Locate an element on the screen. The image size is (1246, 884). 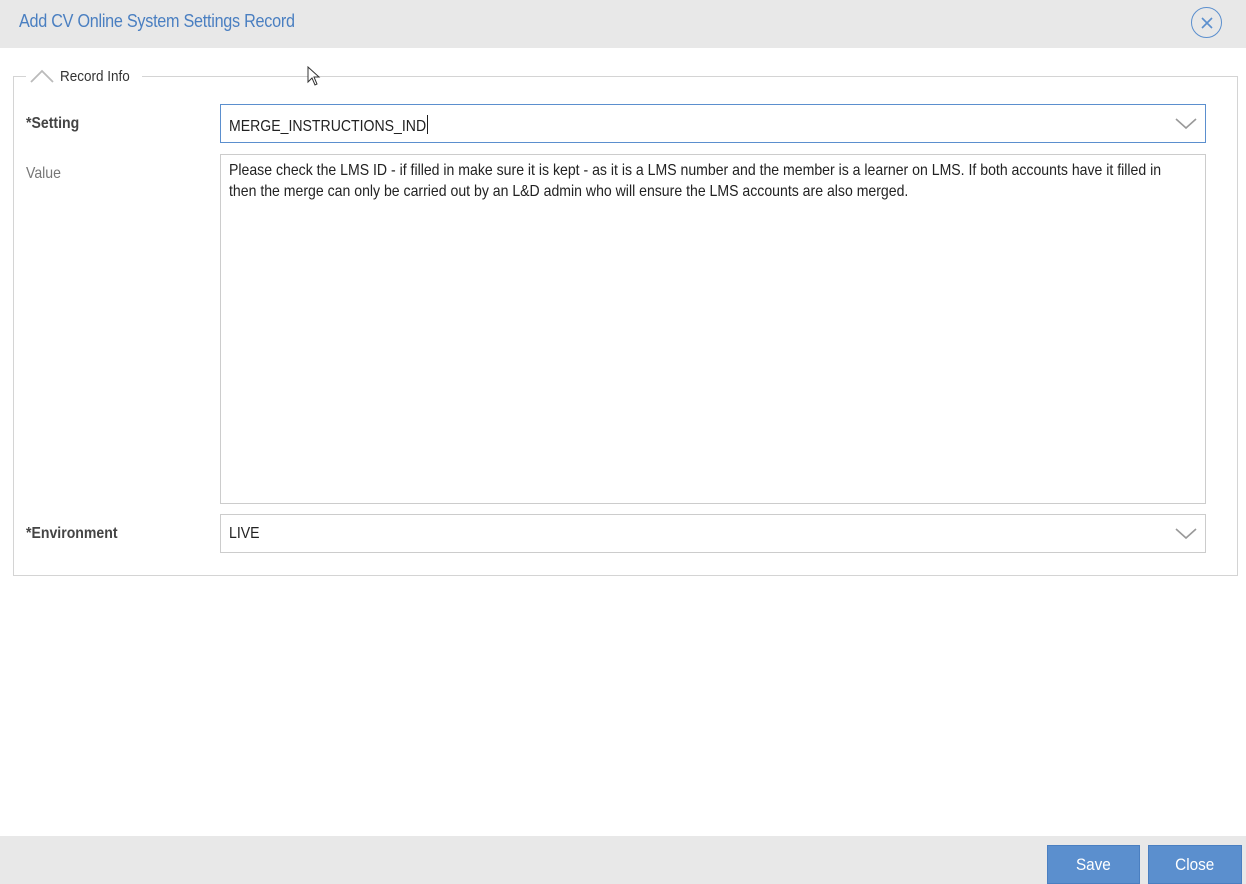
record-info-toggle: Record Info is located at coordinates (84, 76).